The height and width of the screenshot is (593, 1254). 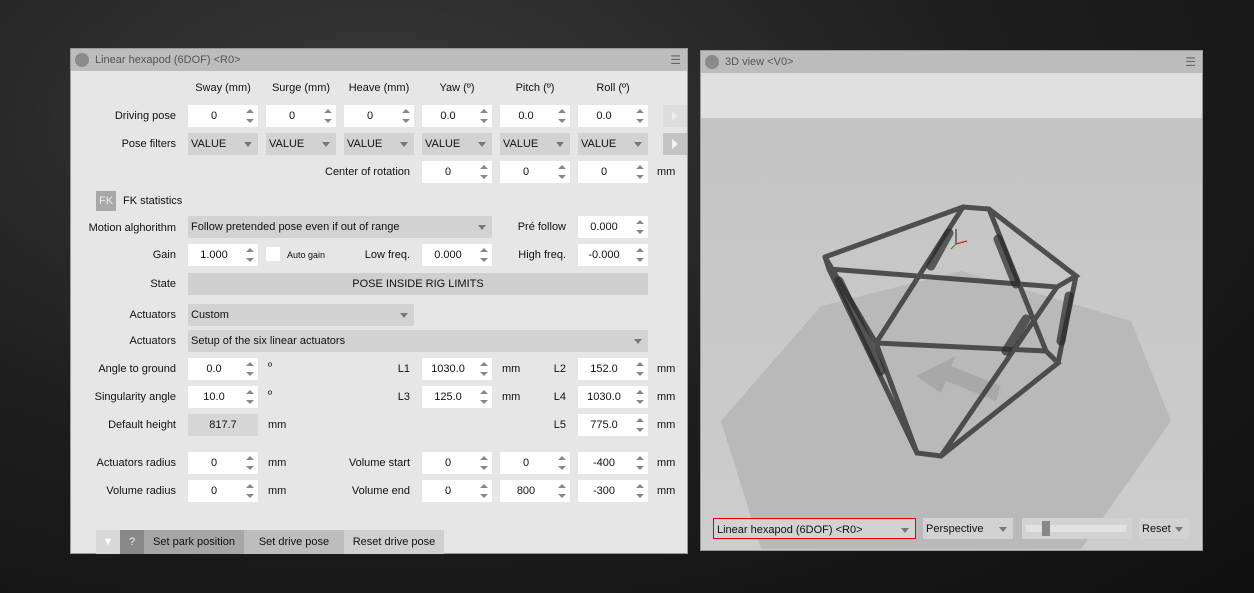 What do you see at coordinates (535, 491) in the screenshot?
I see `volume-end-input: 800` at bounding box center [535, 491].